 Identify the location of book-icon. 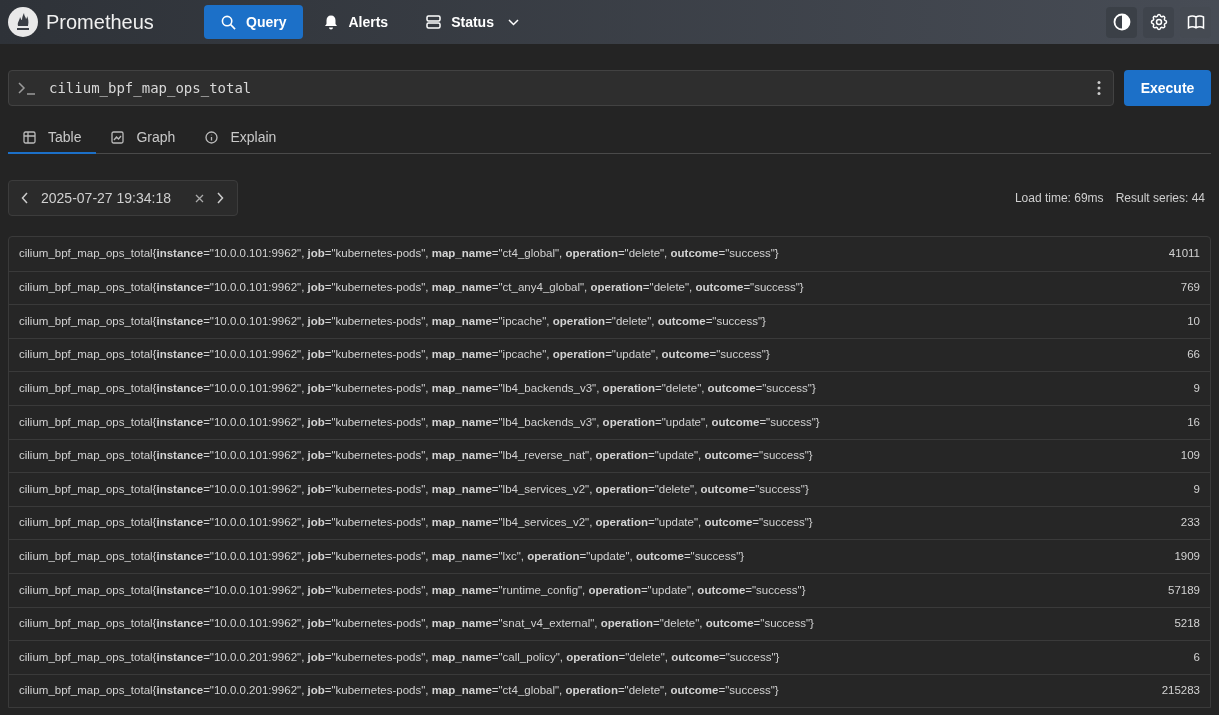
(1195, 22).